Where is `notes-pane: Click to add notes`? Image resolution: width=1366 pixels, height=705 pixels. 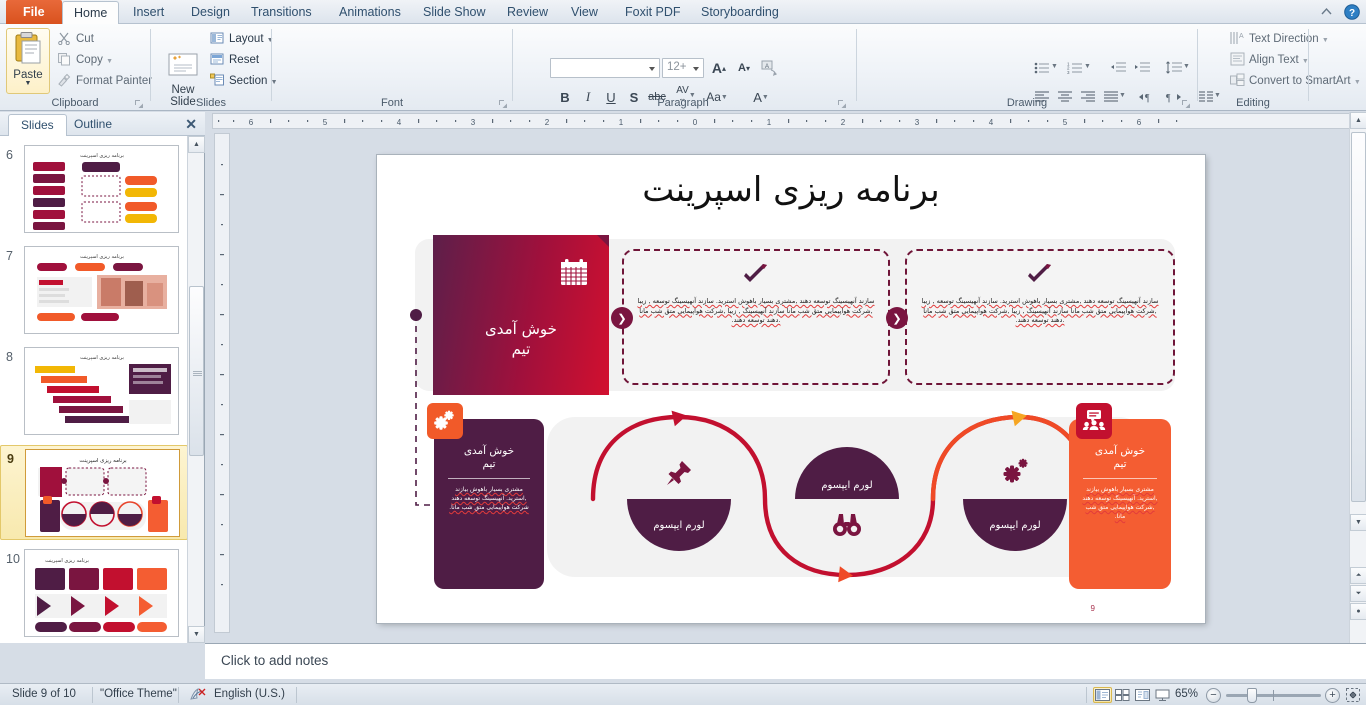 notes-pane: Click to add notes is located at coordinates (785, 661).